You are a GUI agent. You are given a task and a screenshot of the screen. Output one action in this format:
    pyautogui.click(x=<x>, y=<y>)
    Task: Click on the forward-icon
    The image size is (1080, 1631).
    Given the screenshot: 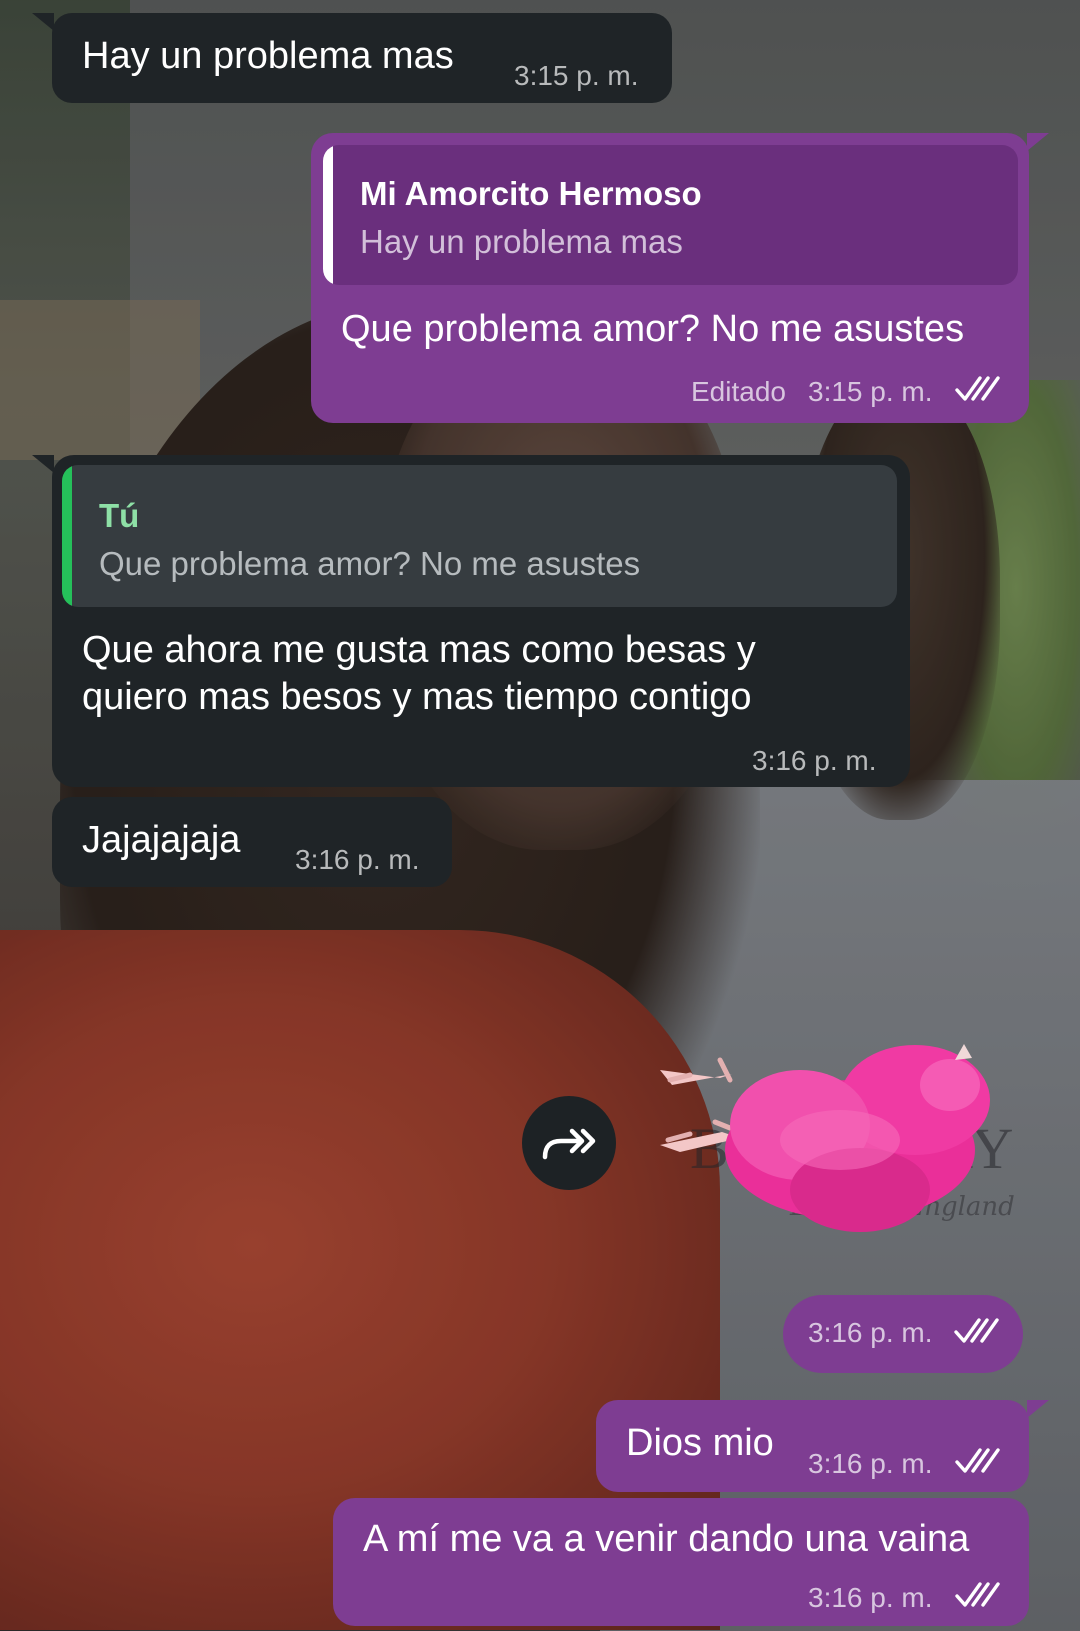 What is the action you would take?
    pyautogui.click(x=569, y=1144)
    